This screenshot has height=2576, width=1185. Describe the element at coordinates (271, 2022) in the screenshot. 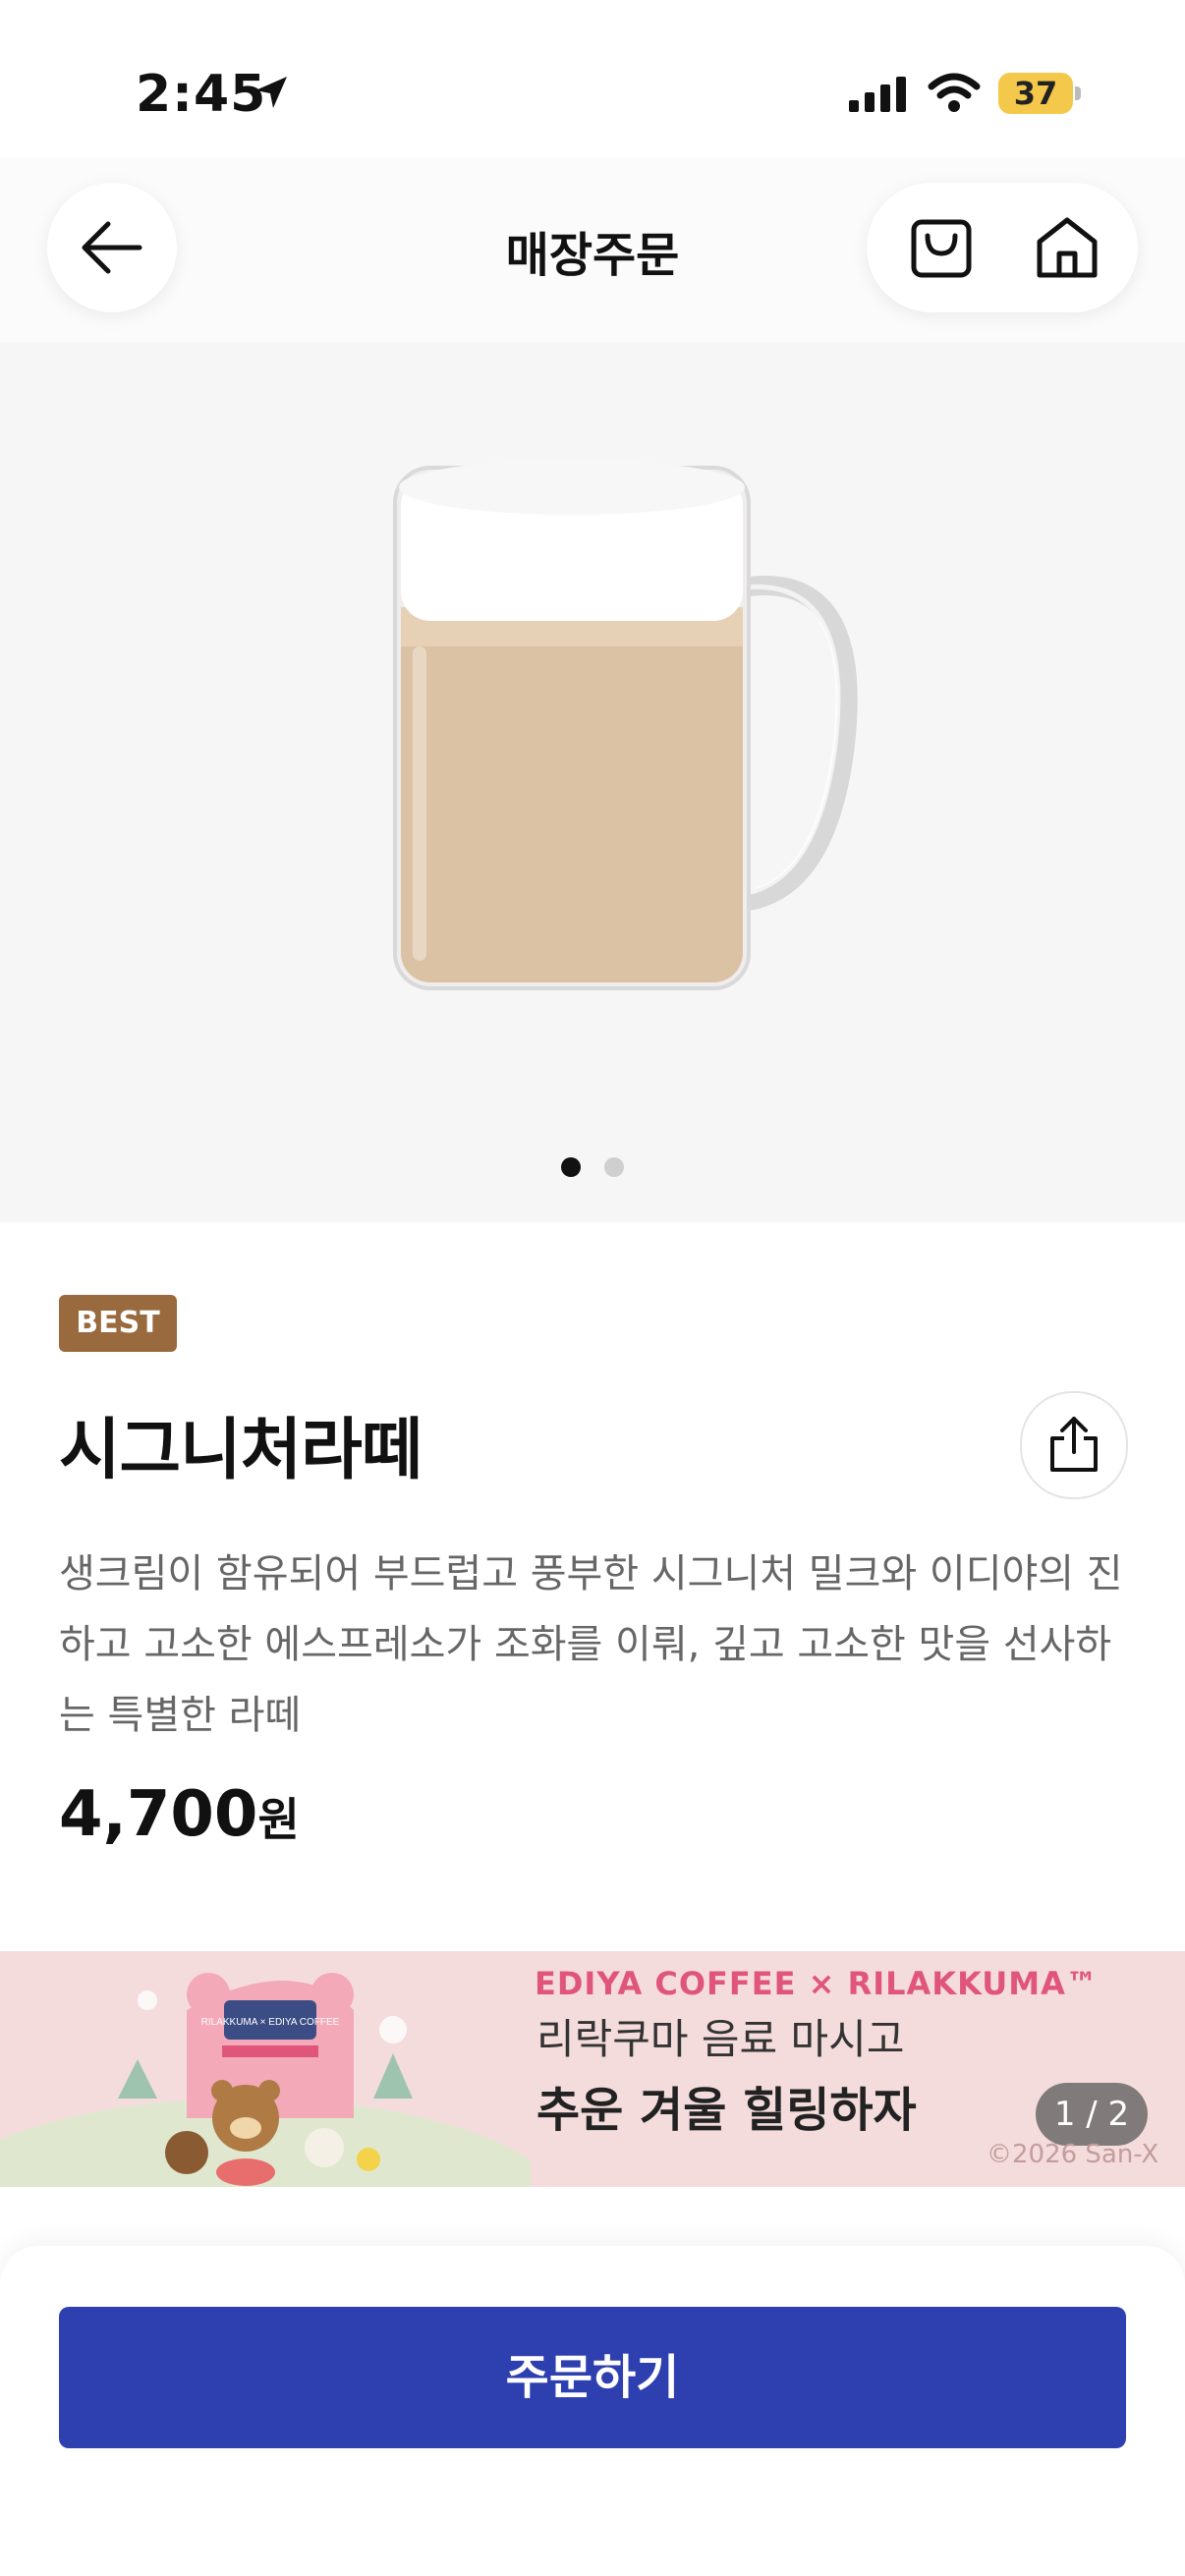

I see `banner-art-sign: RILAKKUMA × EDIYA COFFEE` at that location.